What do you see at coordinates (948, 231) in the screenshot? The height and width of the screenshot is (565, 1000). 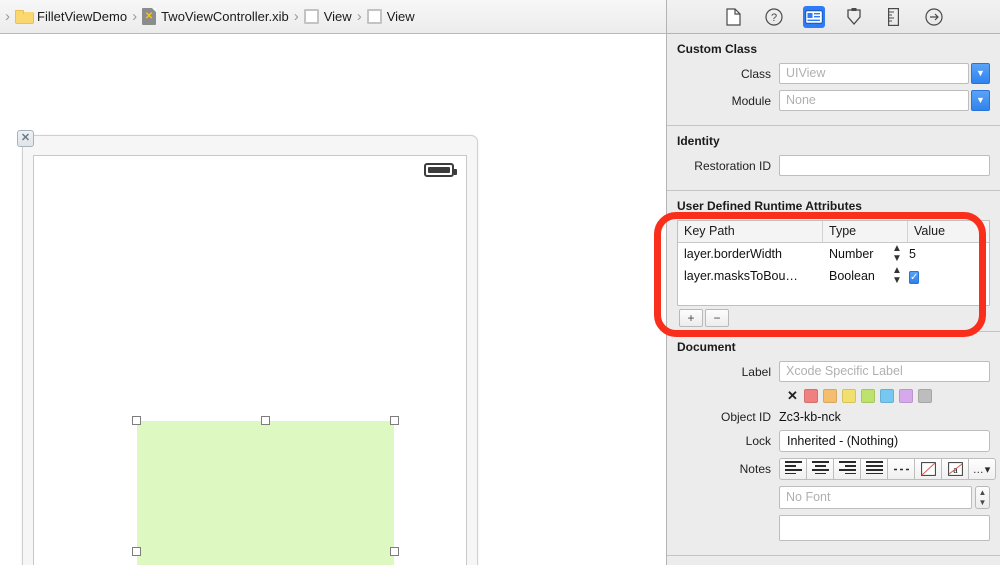 I see `column-header-value: Value` at bounding box center [948, 231].